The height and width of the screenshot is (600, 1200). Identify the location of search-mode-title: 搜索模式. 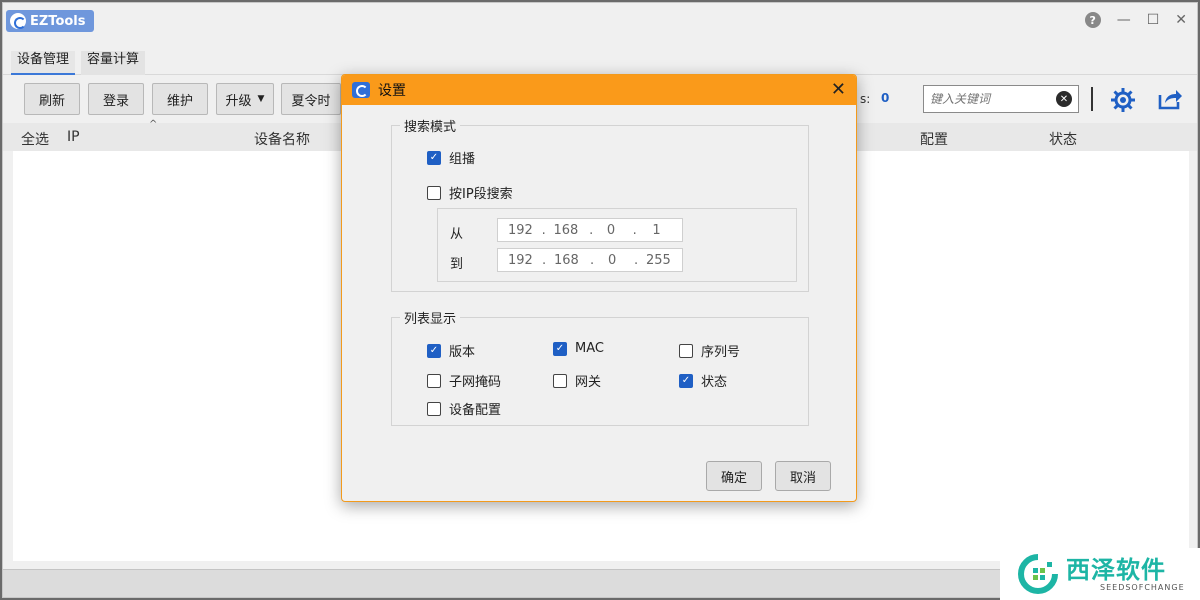
(430, 125).